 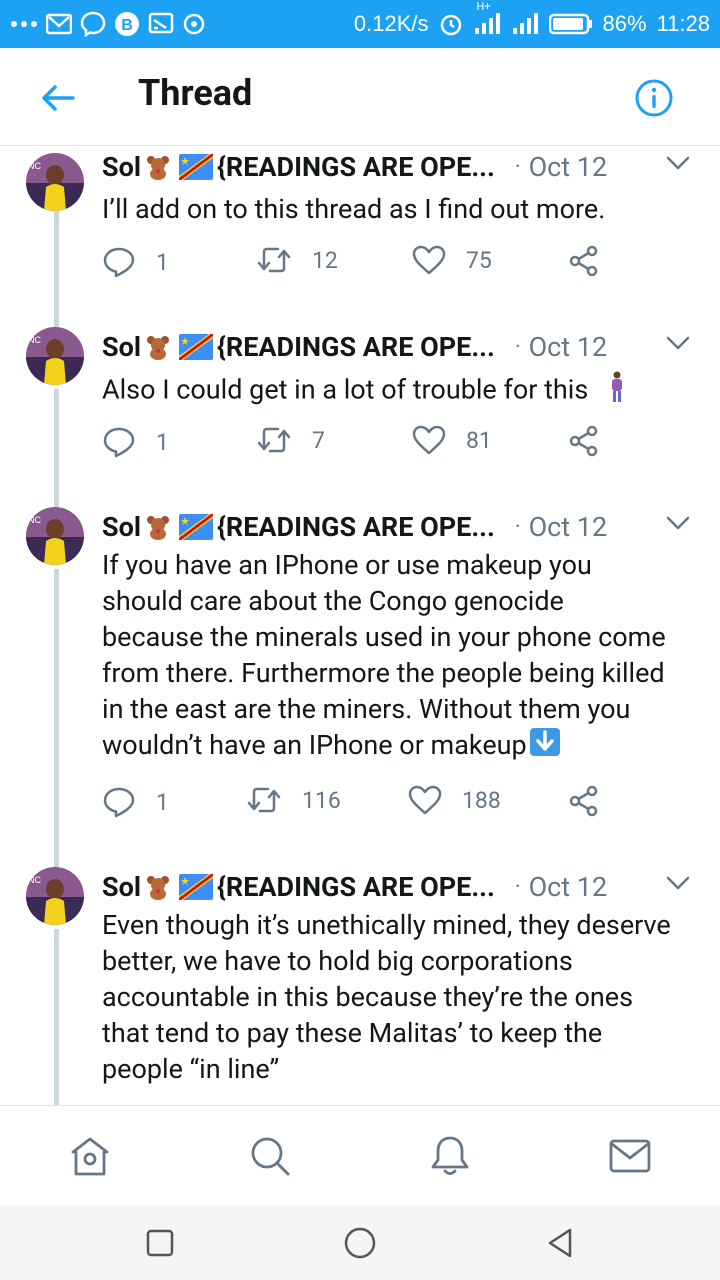 I want to click on info-button, so click(x=654, y=98).